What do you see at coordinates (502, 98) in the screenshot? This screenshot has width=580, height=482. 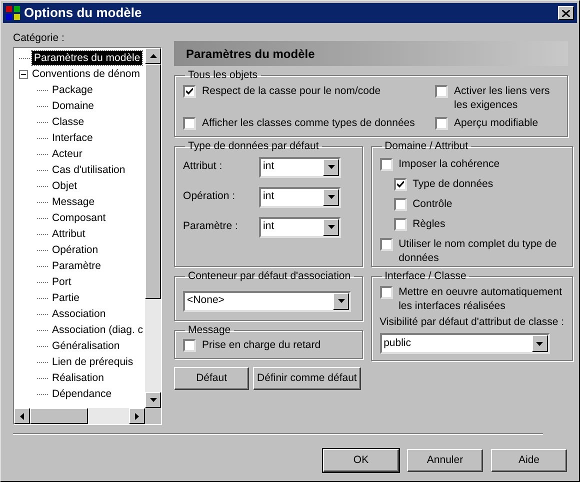 I see `checkbox-label: Activer les liens vers les exigences` at bounding box center [502, 98].